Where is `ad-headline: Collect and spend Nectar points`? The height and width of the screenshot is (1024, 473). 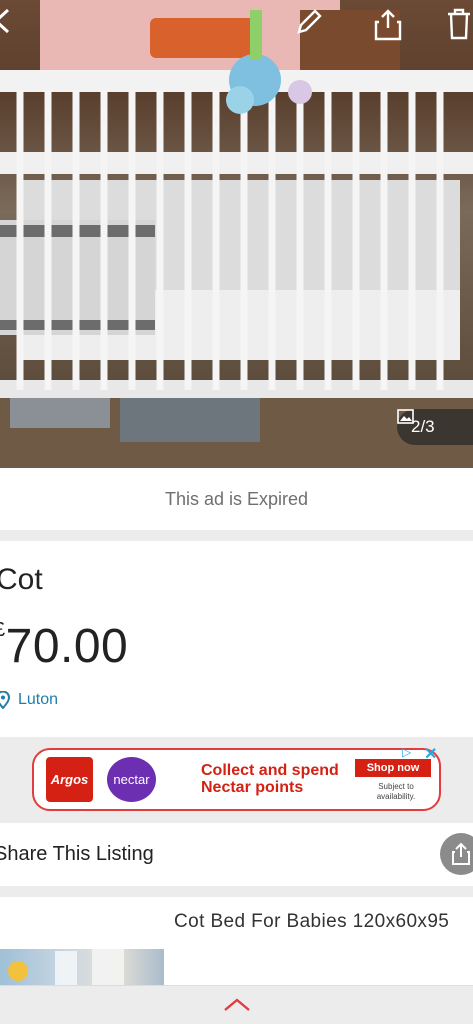
ad-headline: Collect and spend Nectar points is located at coordinates (270, 779).